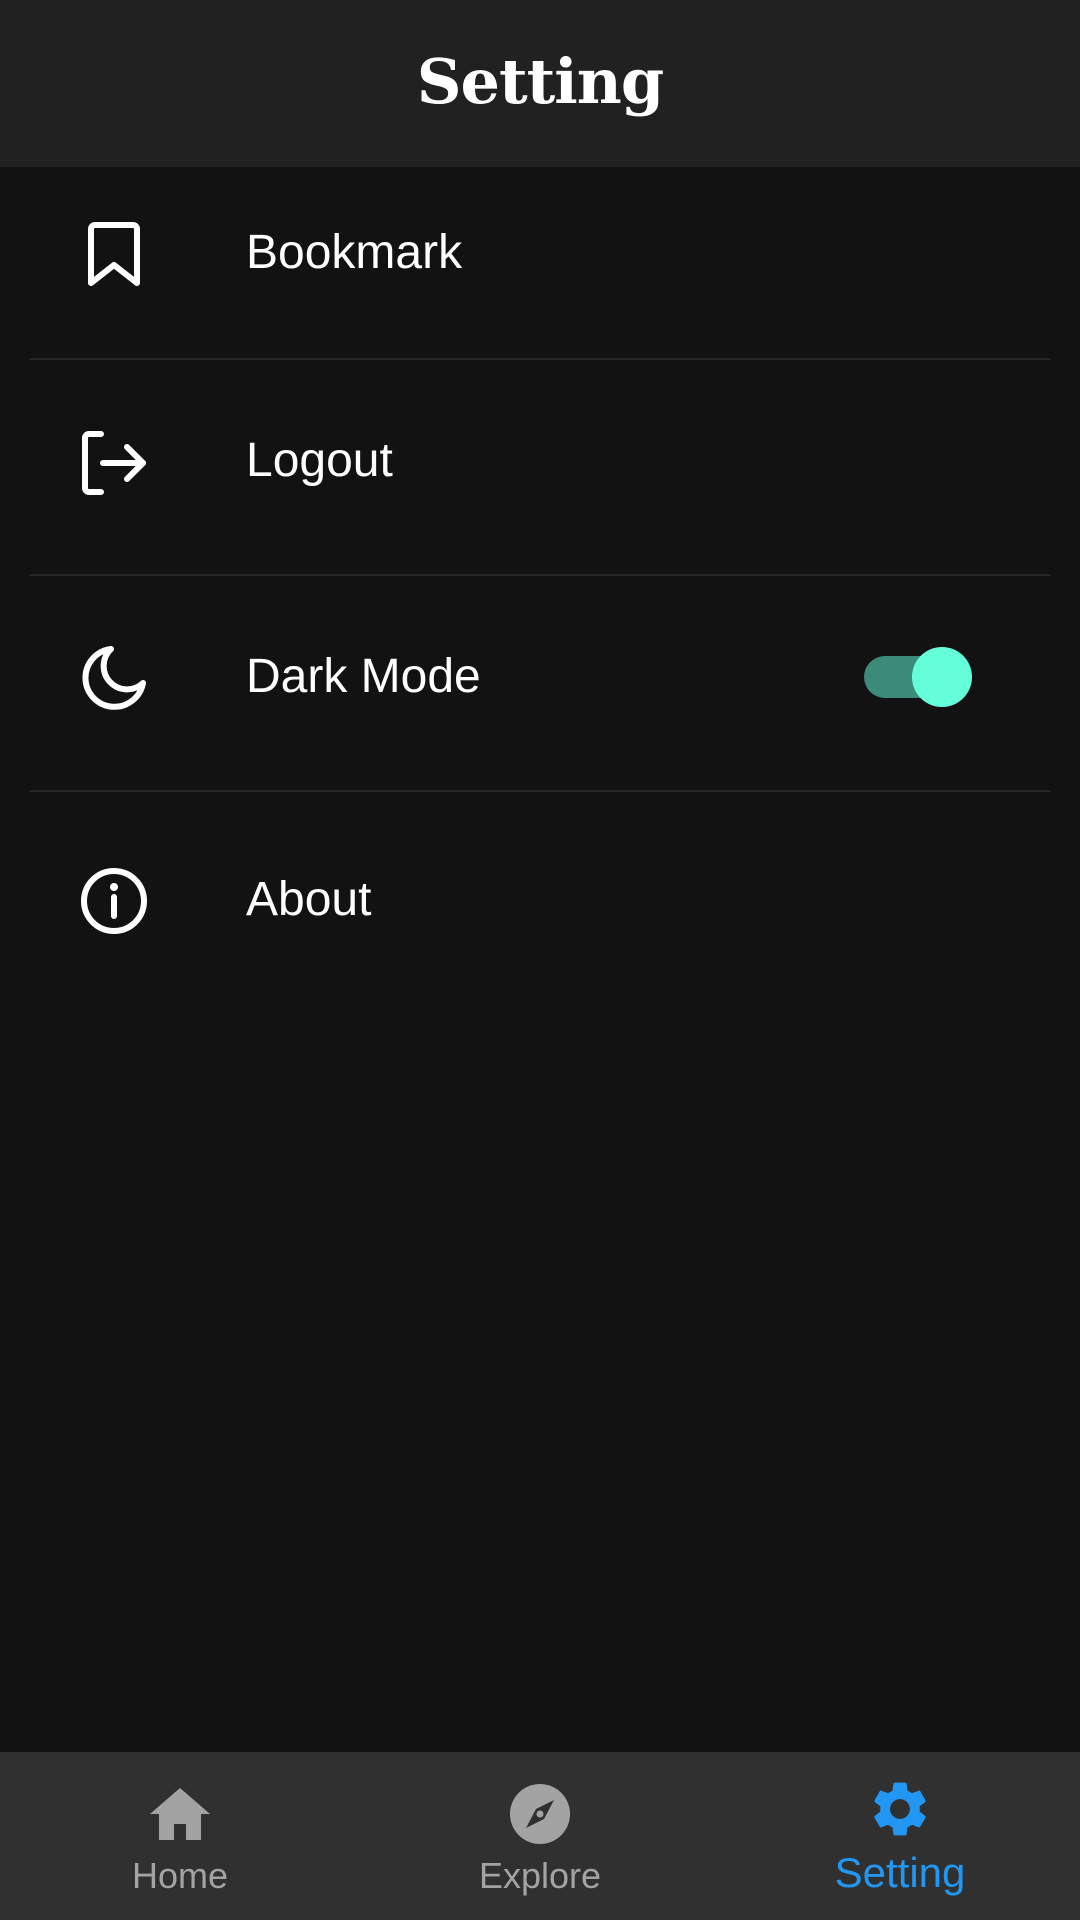 The height and width of the screenshot is (1920, 1080). I want to click on nav-tab-explore: Explore, so click(540, 1836).